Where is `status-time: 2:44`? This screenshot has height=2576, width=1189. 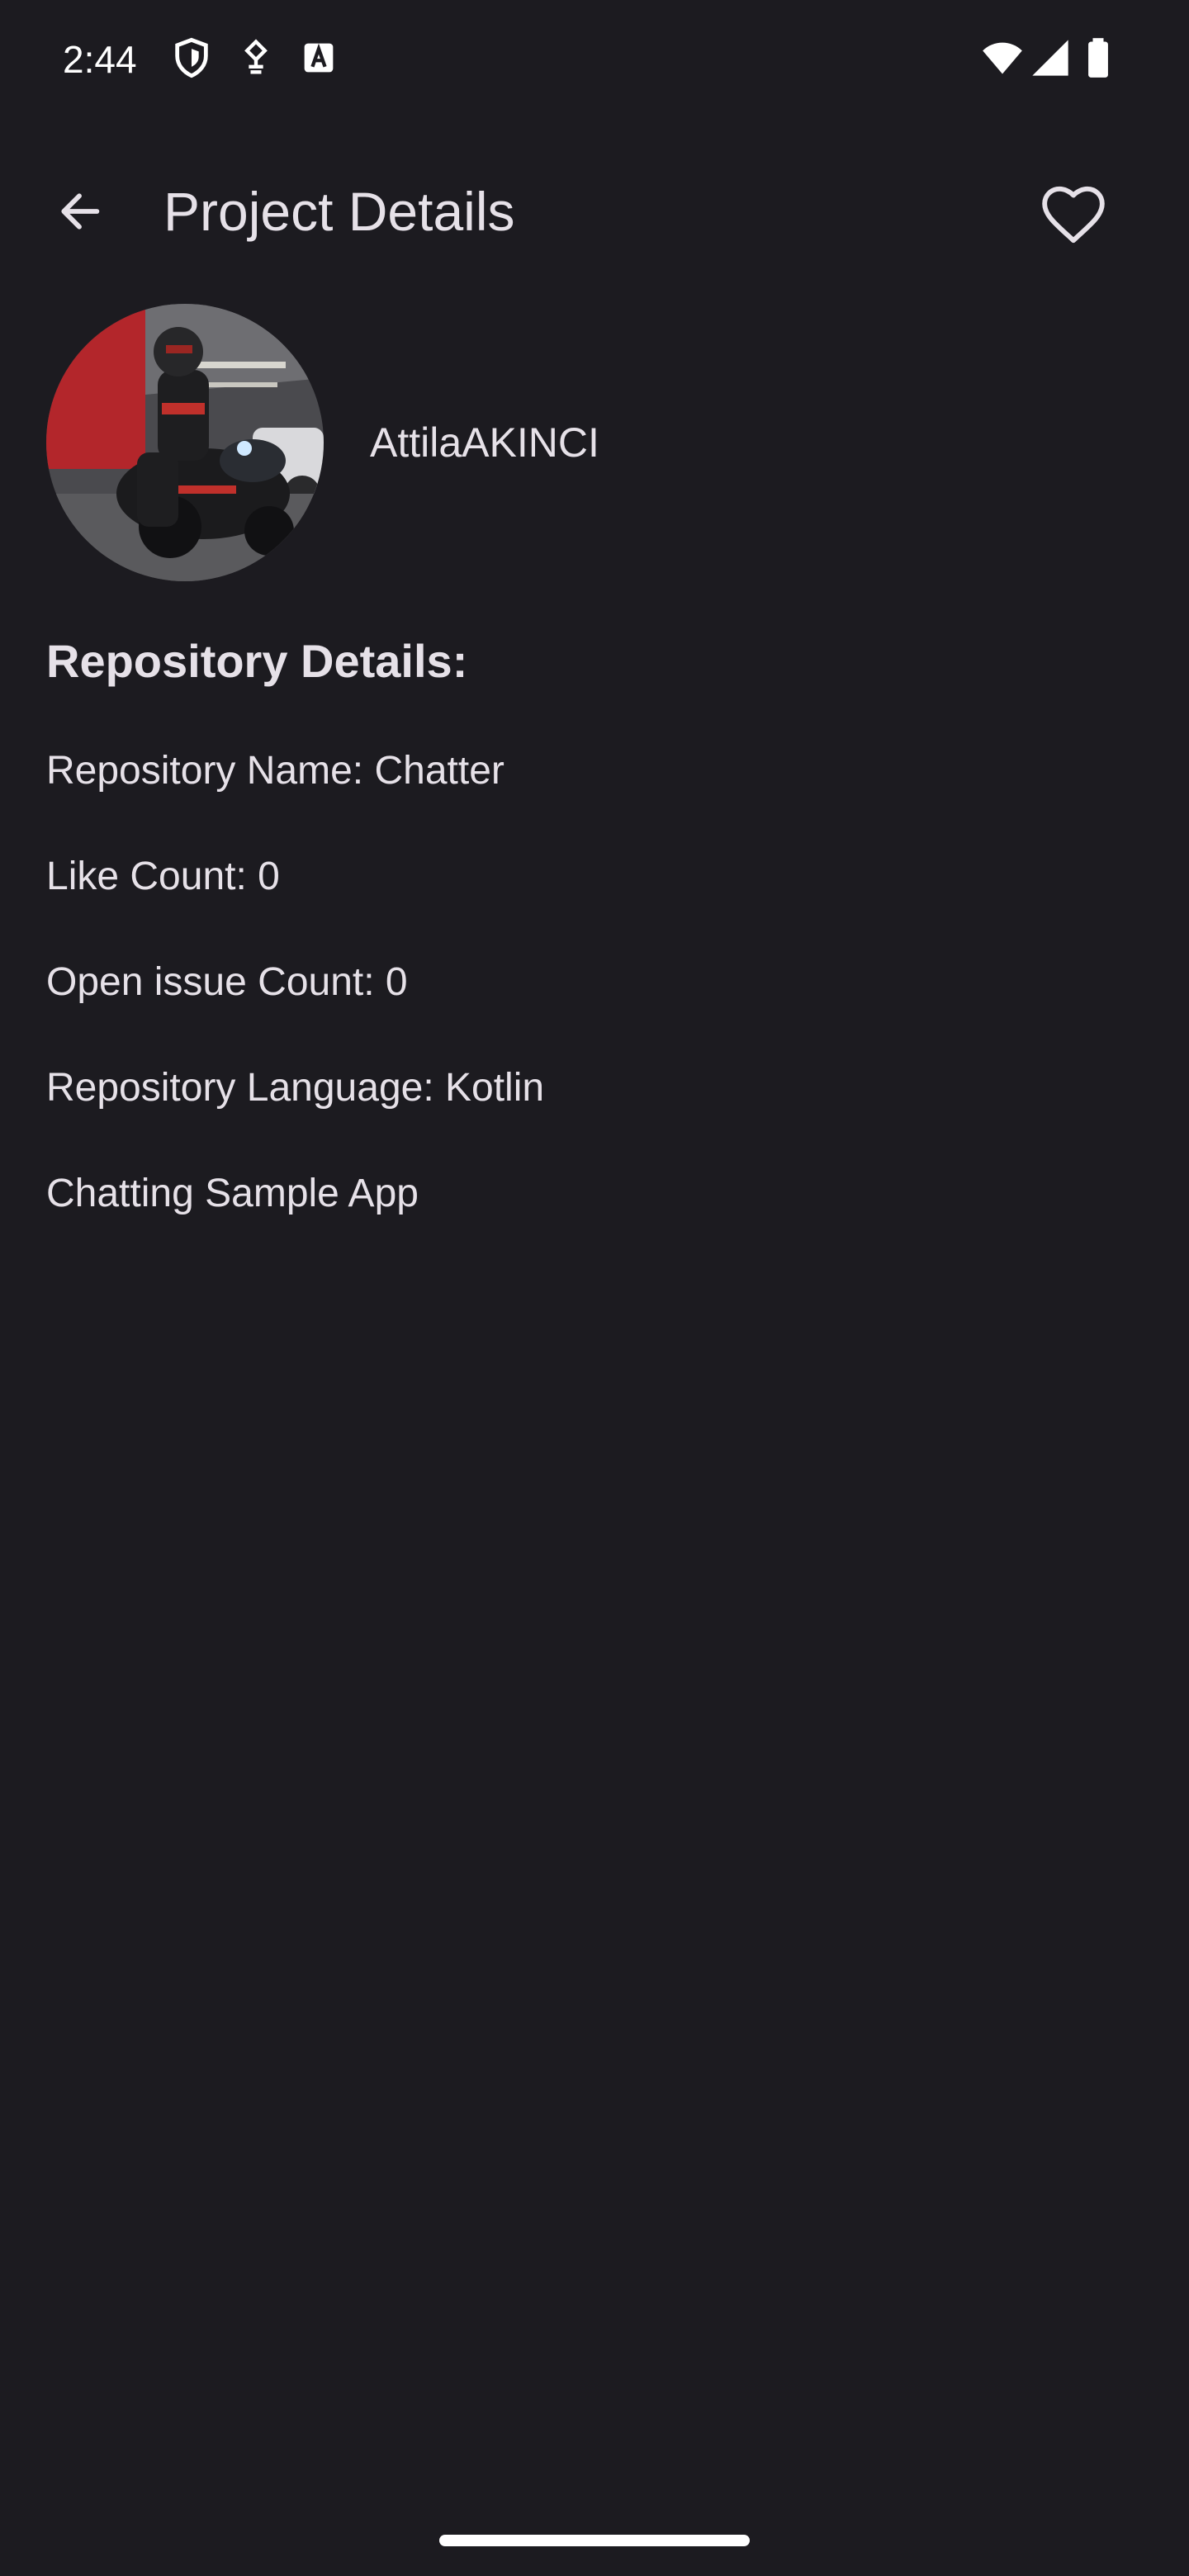
status-time: 2:44 is located at coordinates (100, 59).